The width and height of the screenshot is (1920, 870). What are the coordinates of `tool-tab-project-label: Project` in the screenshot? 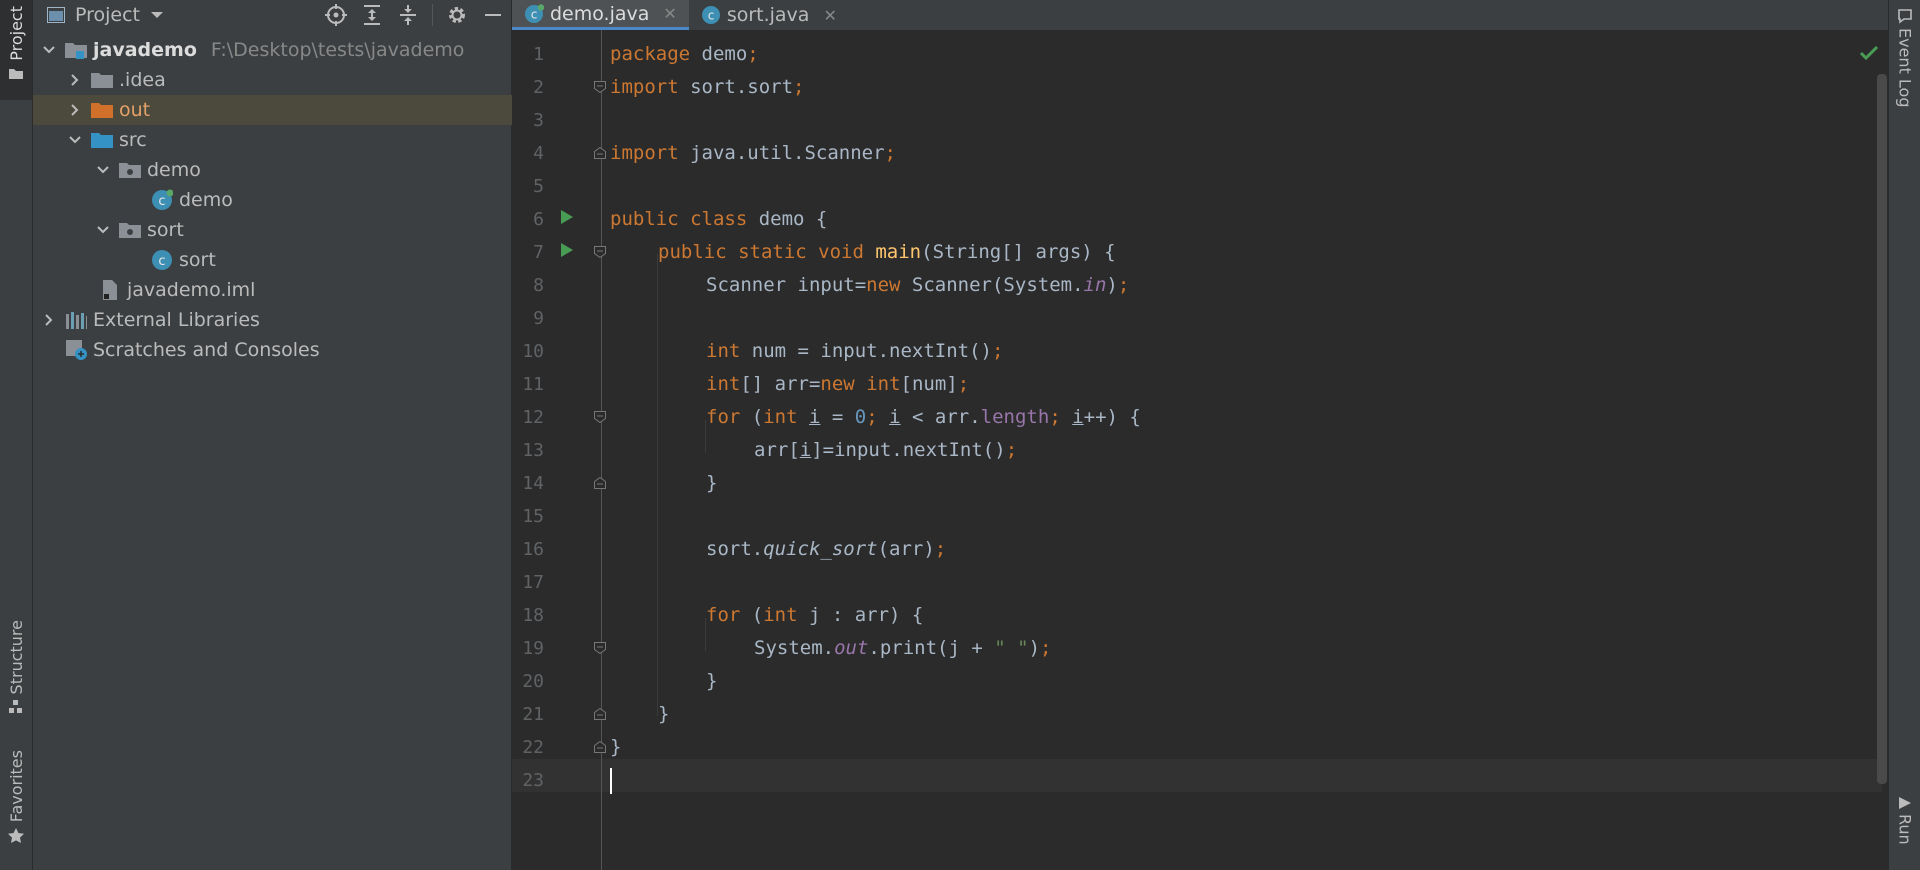 It's located at (16, 33).